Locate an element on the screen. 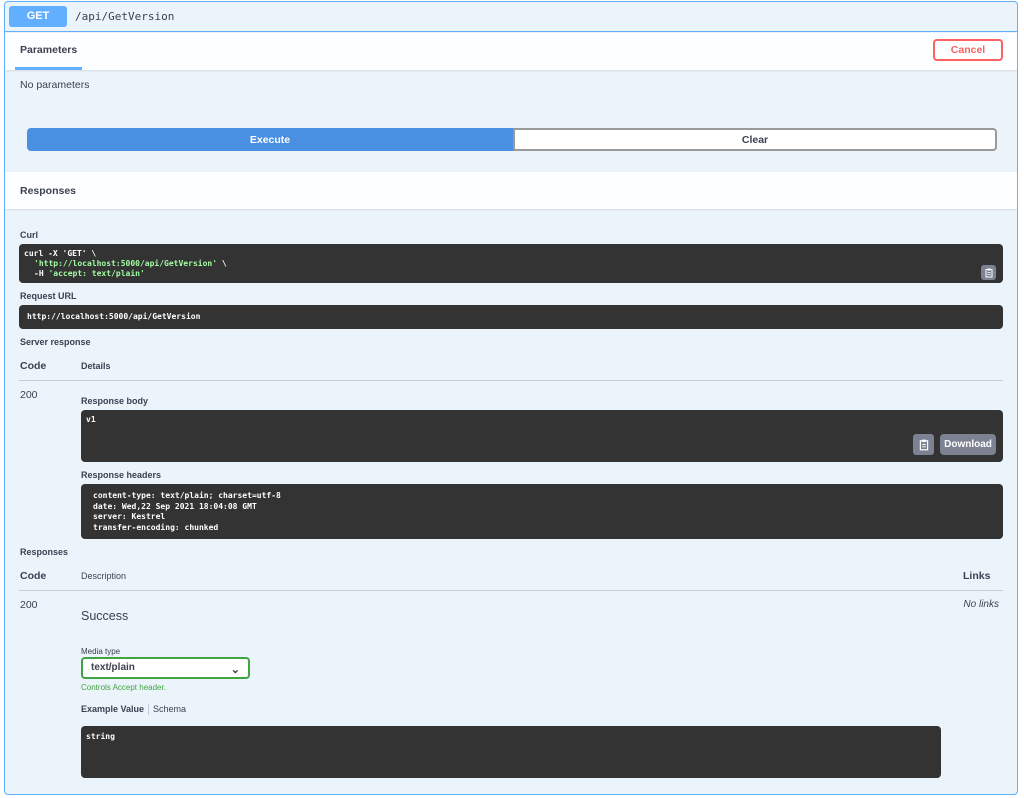 The height and width of the screenshot is (798, 1024). responses-label: Responses is located at coordinates (44, 552).